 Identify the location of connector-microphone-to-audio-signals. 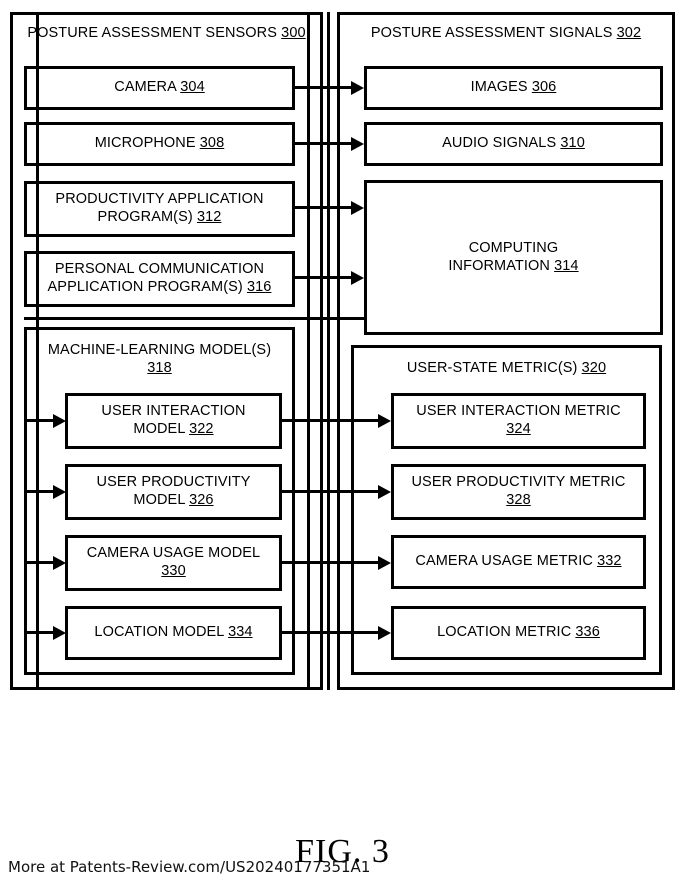
(323, 143).